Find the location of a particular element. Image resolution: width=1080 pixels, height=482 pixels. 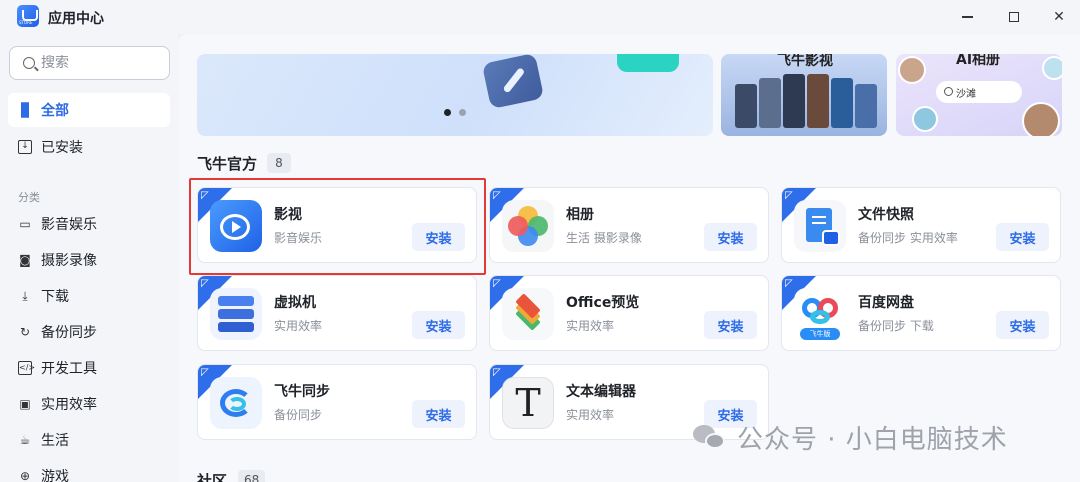

carousel-dot is located at coordinates (462, 112).